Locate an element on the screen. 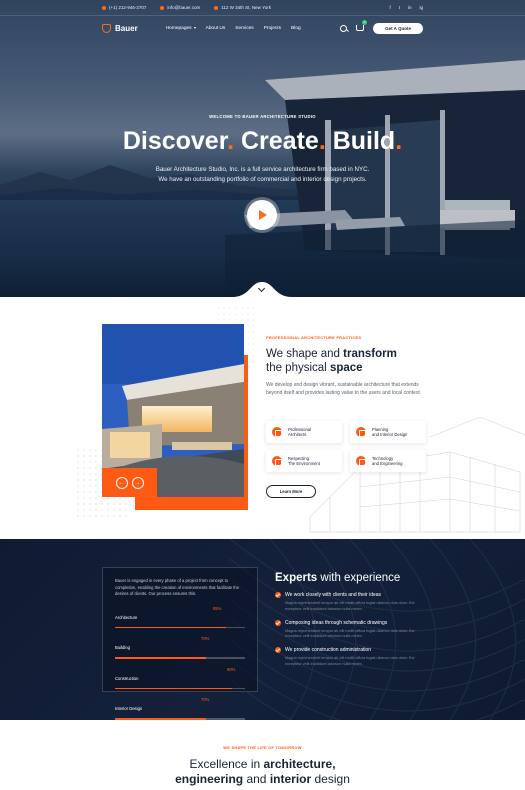  instagram-icon: ig is located at coordinates (421, 7).